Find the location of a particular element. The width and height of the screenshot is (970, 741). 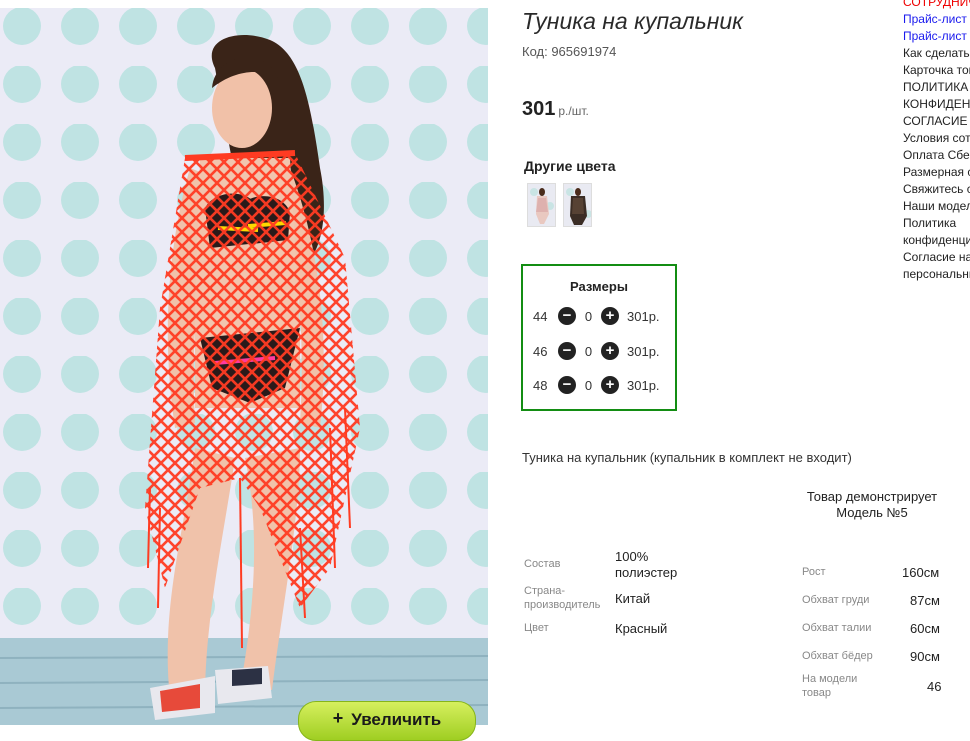

model-param-value: 46 is located at coordinates (934, 686).